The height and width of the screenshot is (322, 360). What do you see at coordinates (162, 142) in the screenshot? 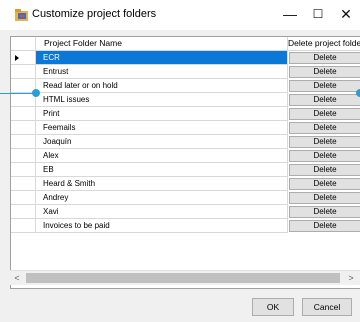
I see `folder-name-cell: Joaquín` at bounding box center [162, 142].